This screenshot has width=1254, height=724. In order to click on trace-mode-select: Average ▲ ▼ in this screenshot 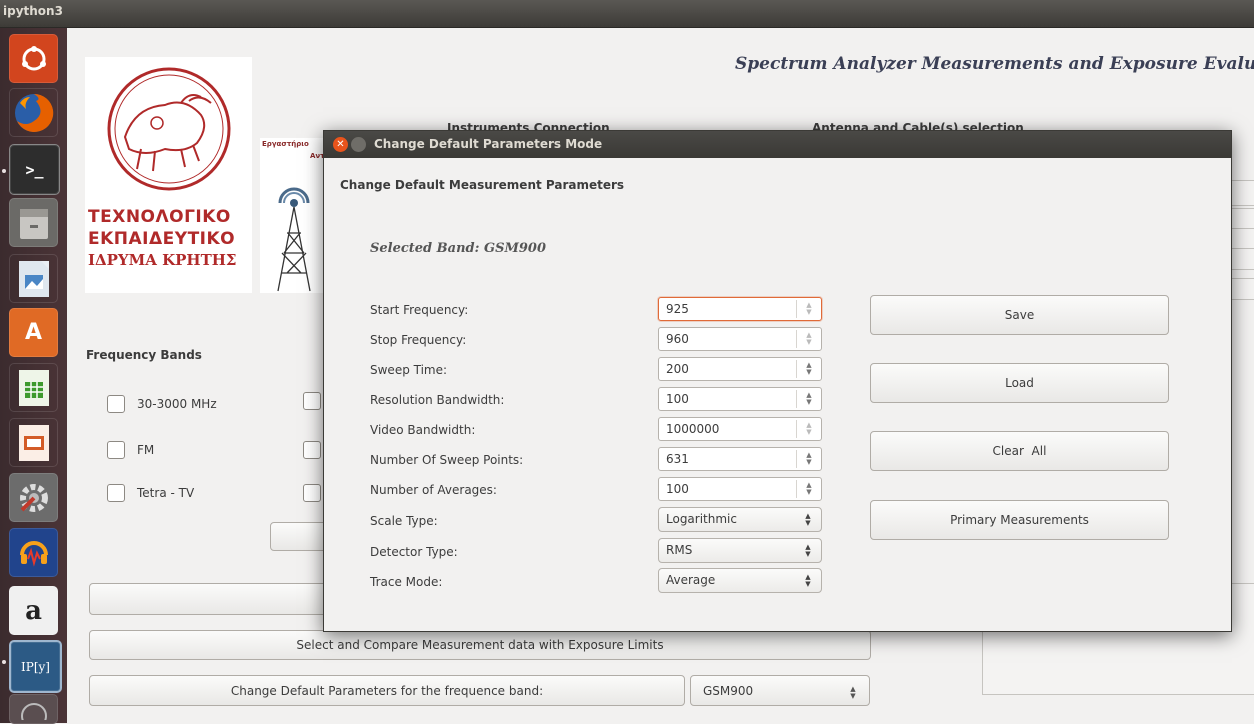, I will do `click(740, 580)`.